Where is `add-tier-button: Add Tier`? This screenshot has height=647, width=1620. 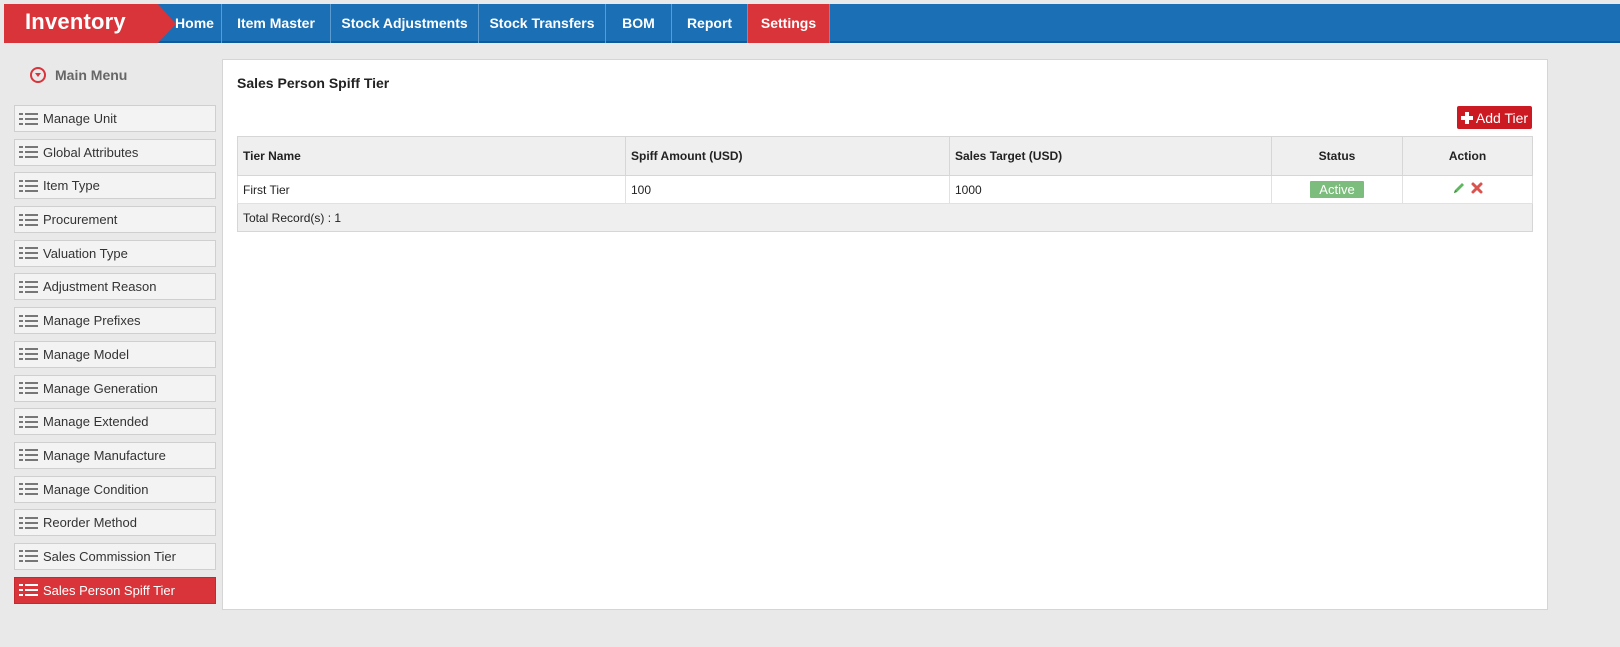 add-tier-button: Add Tier is located at coordinates (1494, 117).